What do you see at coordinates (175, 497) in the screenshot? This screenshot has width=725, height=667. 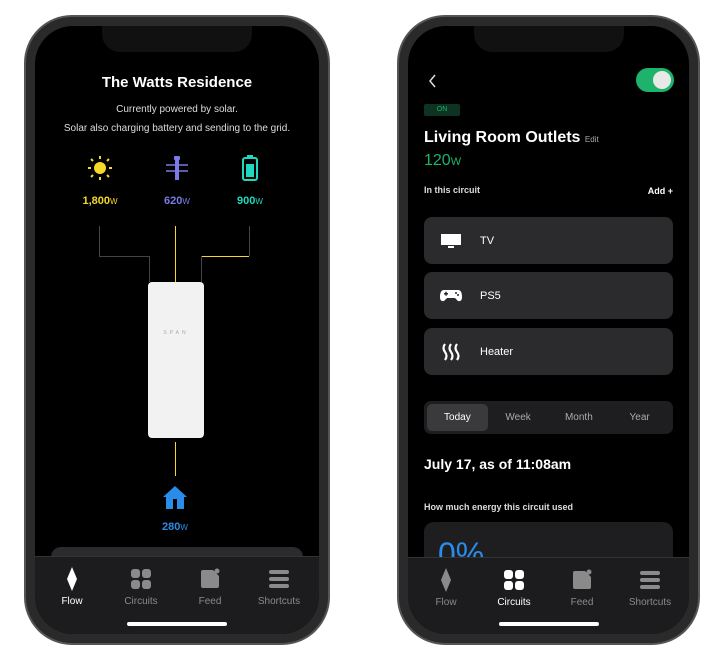 I see `house-icon` at bounding box center [175, 497].